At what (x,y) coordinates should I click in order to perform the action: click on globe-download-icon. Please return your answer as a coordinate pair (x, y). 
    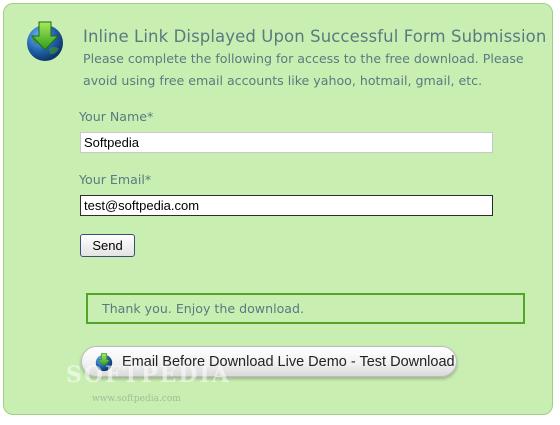
    Looking at the image, I should click on (45, 41).